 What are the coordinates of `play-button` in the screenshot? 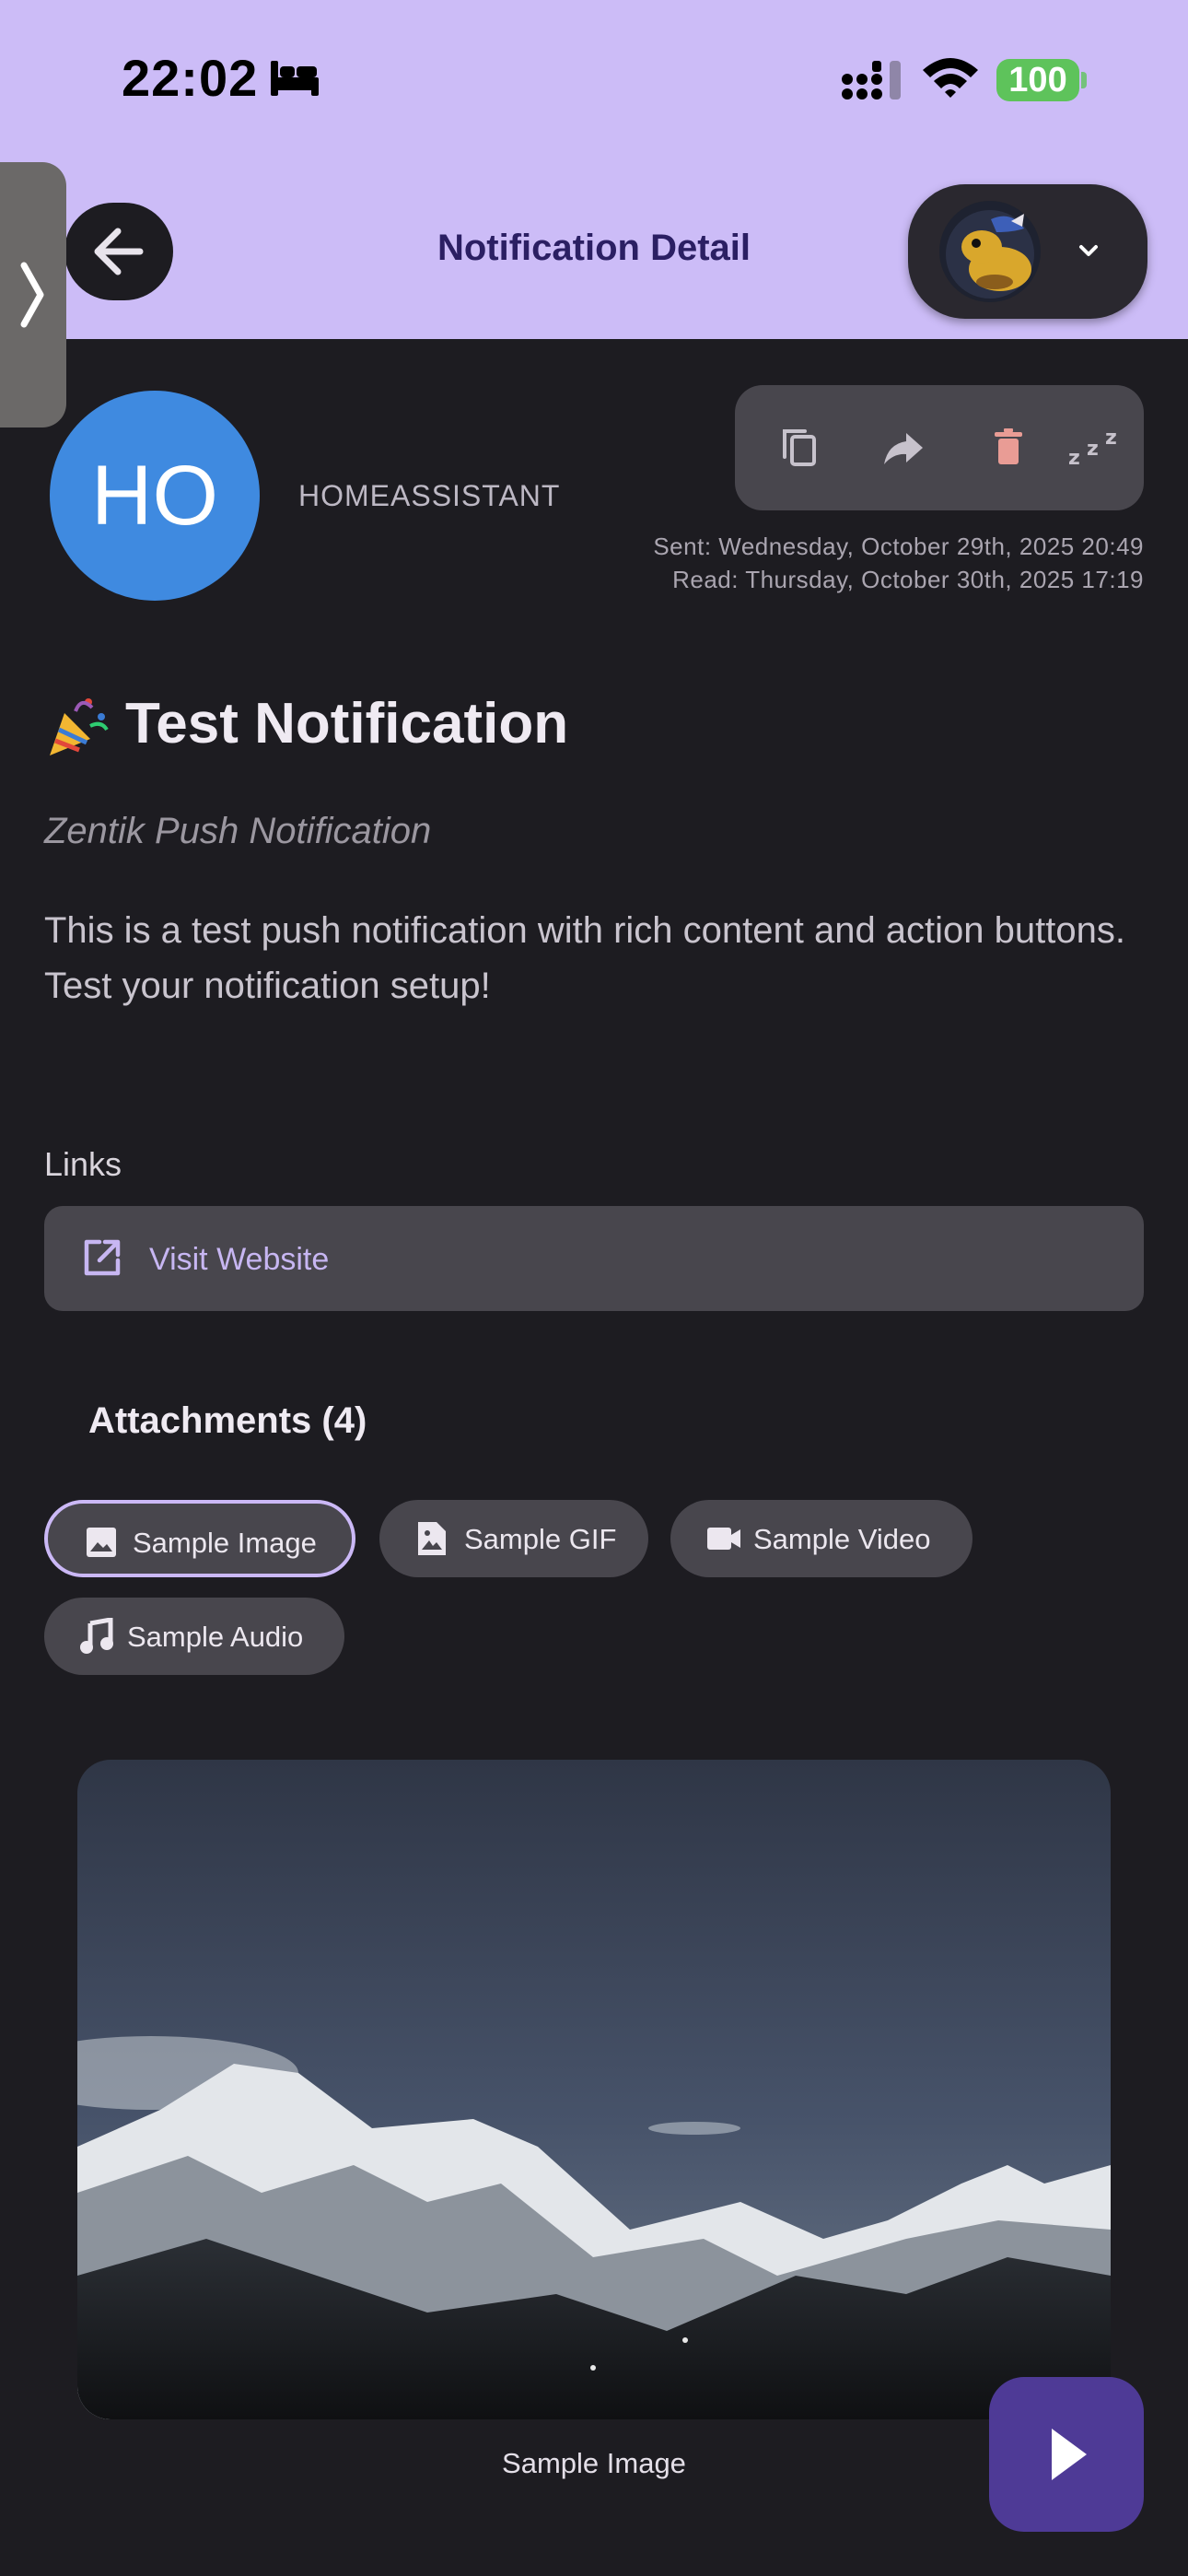 It's located at (1066, 2454).